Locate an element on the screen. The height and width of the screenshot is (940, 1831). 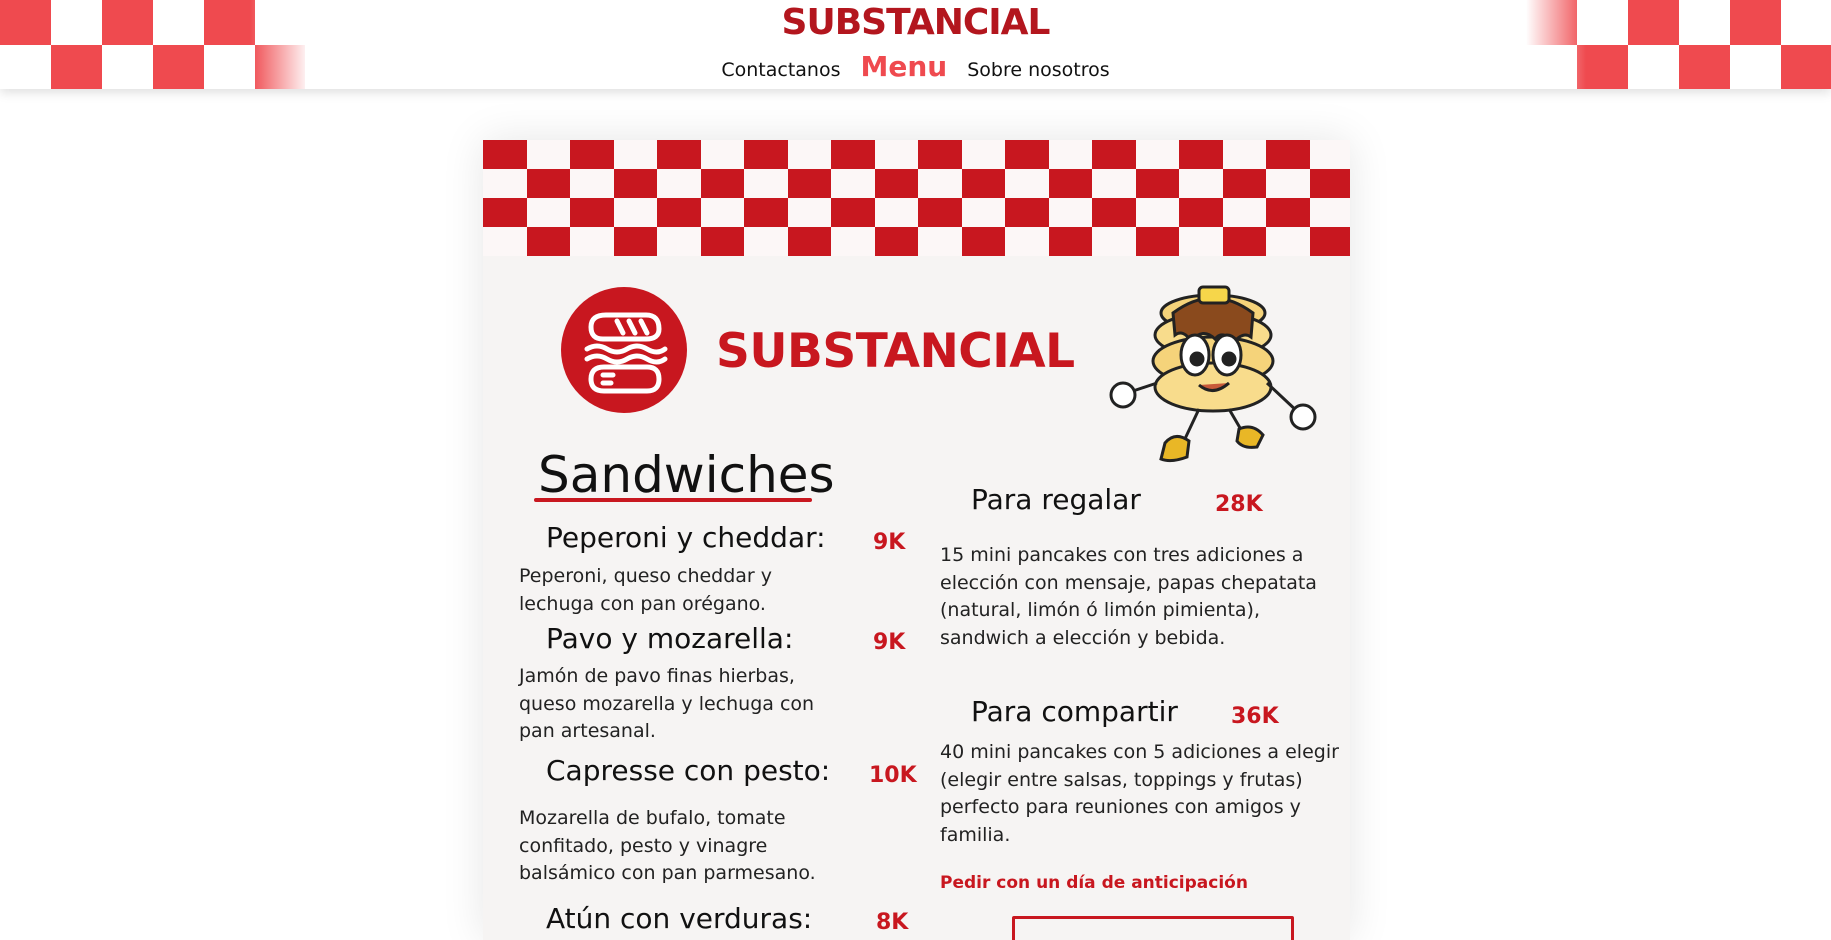
combo-name: Para regalar is located at coordinates (1056, 499).